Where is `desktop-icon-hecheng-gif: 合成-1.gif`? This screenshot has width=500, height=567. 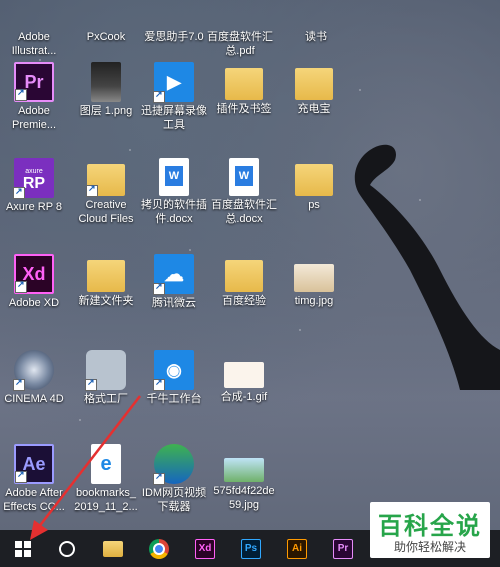 desktop-icon-hecheng-gif: 合成-1.gif is located at coordinates (244, 377).